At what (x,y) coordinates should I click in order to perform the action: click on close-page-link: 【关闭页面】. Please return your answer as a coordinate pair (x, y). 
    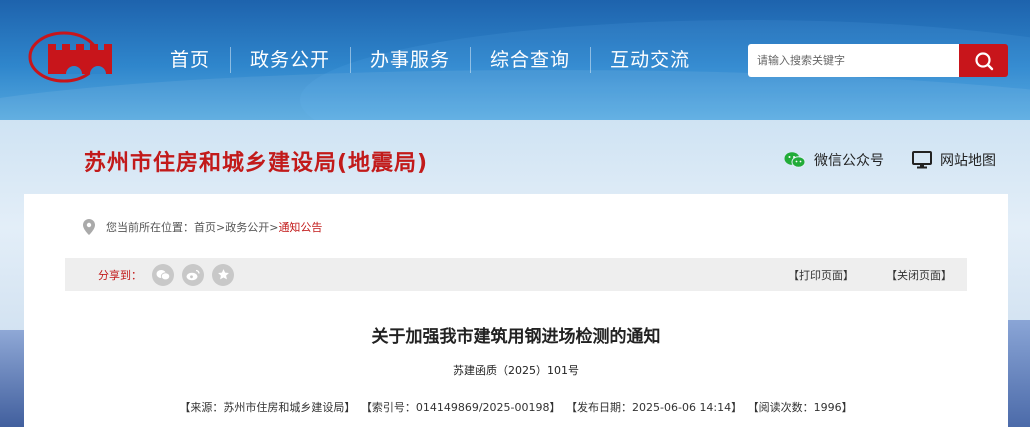
    Looking at the image, I should click on (919, 275).